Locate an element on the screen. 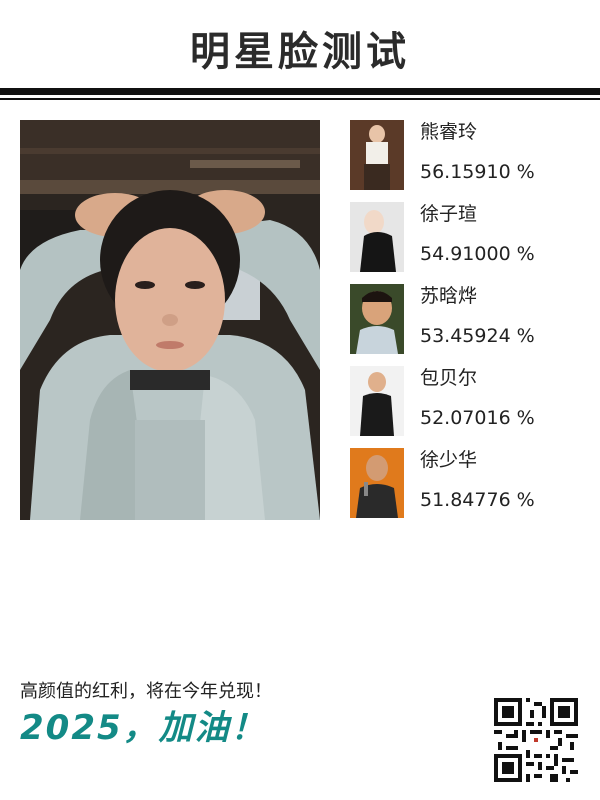 Image resolution: width=600 pixels, height=800 pixels. match-item: 苏晗烨 53.45924 % is located at coordinates (470, 320).